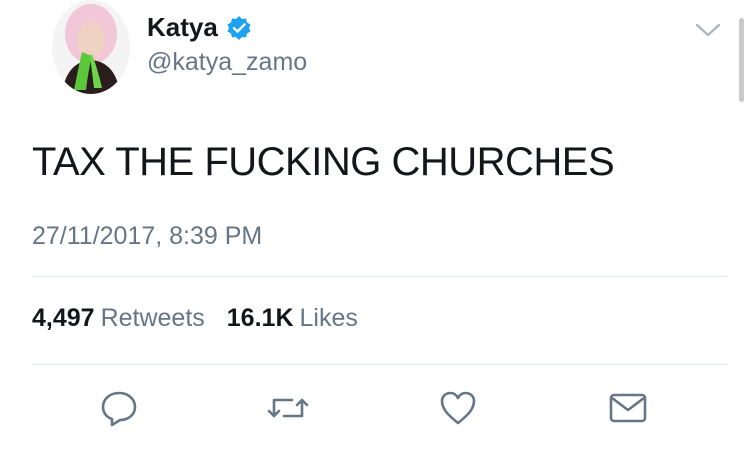 The width and height of the screenshot is (750, 470). I want to click on retweets-count: 4,497, so click(63, 318).